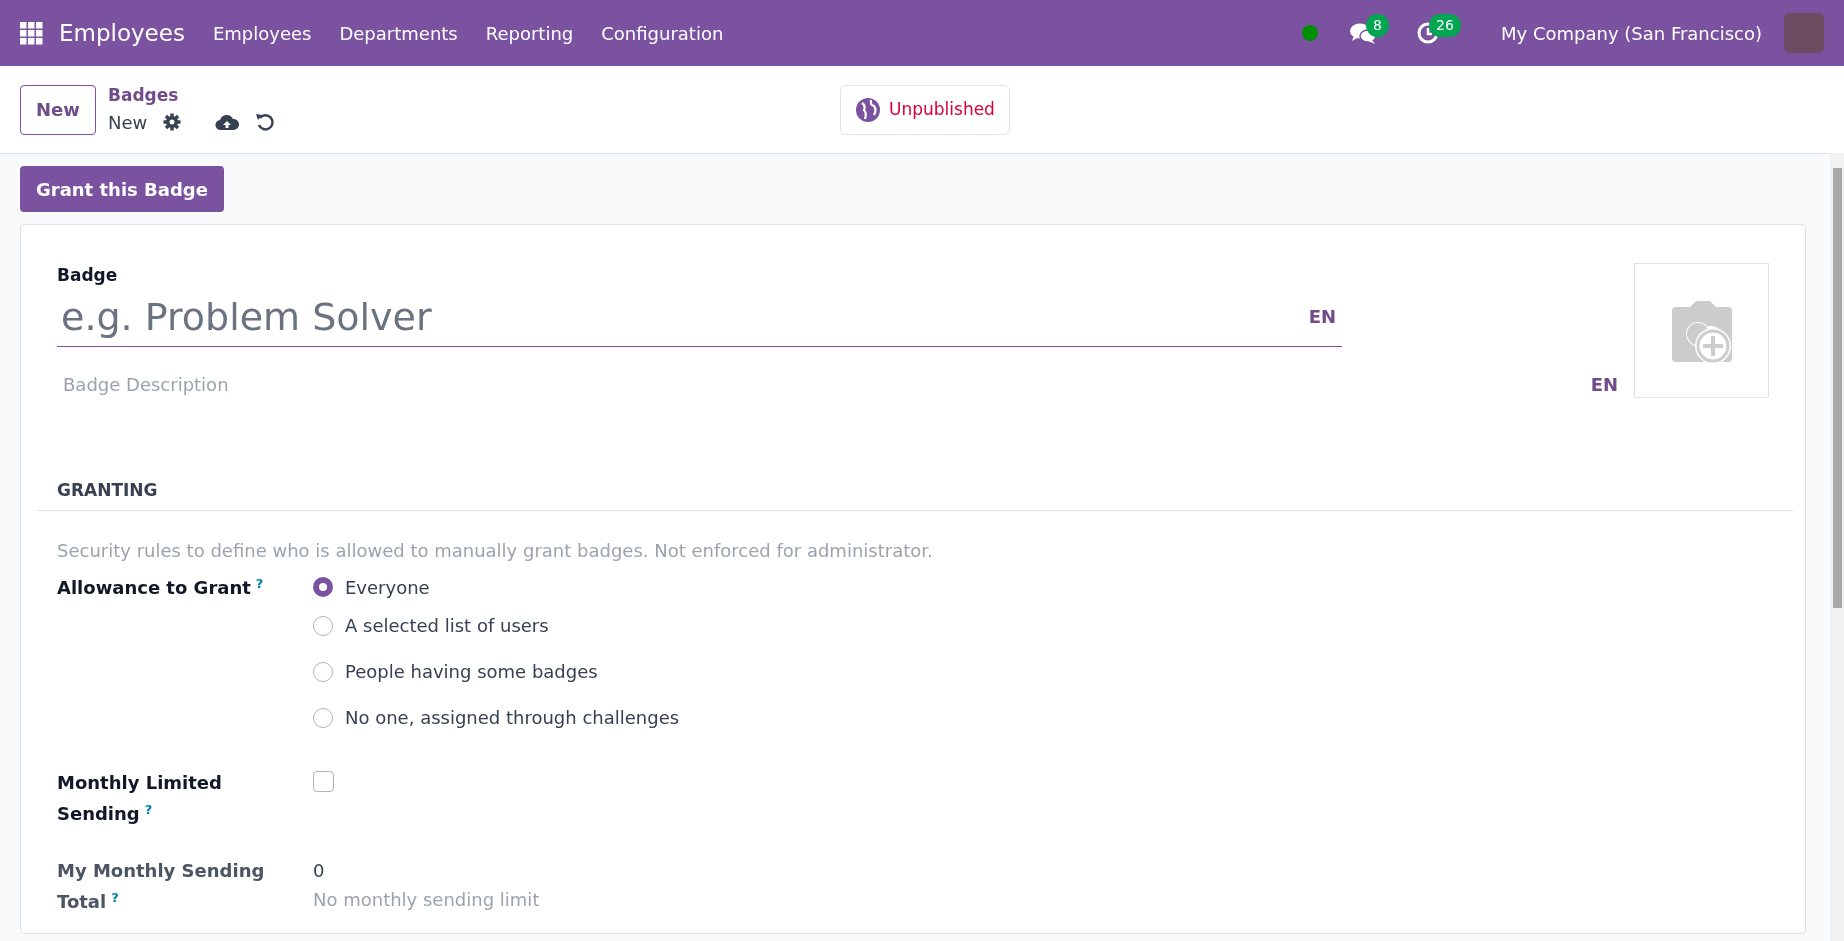  Describe the element at coordinates (262, 33) in the screenshot. I see `menu-item: Employees` at that location.